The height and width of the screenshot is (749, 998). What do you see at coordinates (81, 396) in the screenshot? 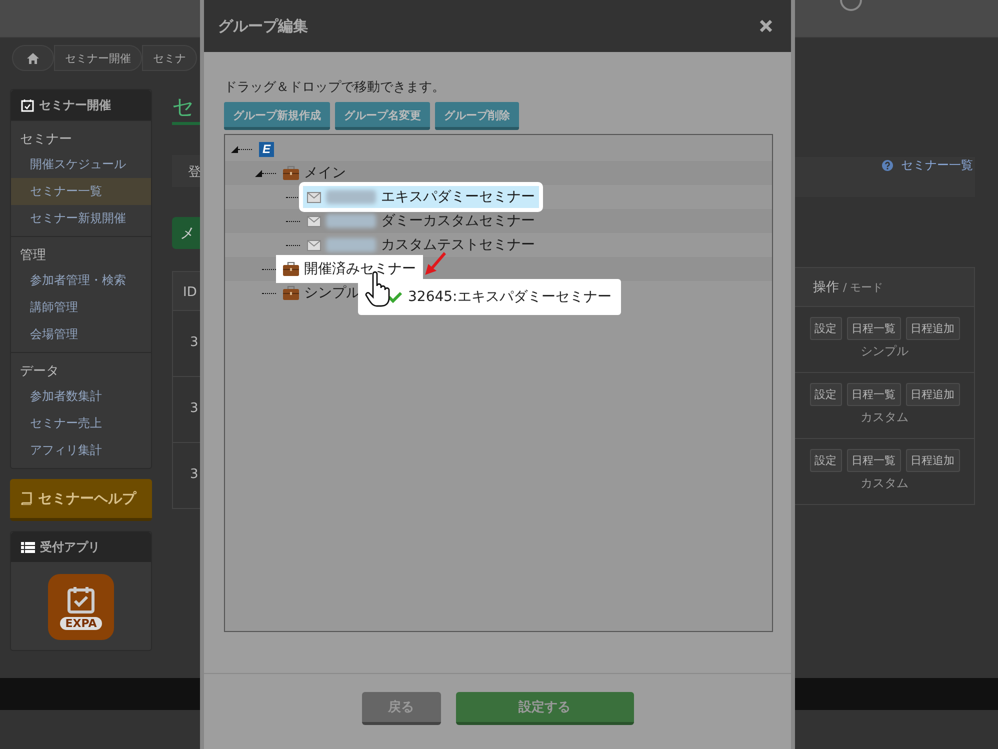
I see `sidebar-item: 参加者数集計` at bounding box center [81, 396].